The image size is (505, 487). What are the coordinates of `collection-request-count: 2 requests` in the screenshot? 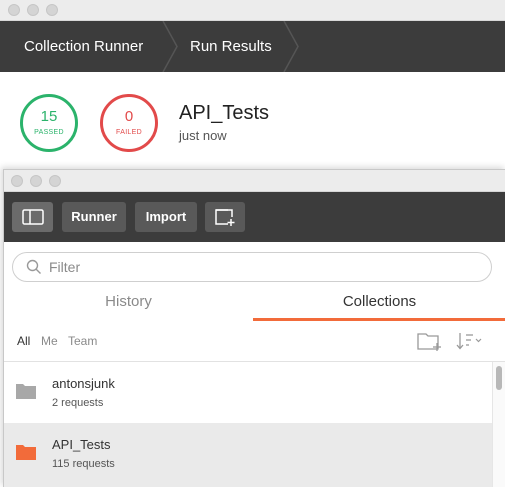 It's located at (78, 403).